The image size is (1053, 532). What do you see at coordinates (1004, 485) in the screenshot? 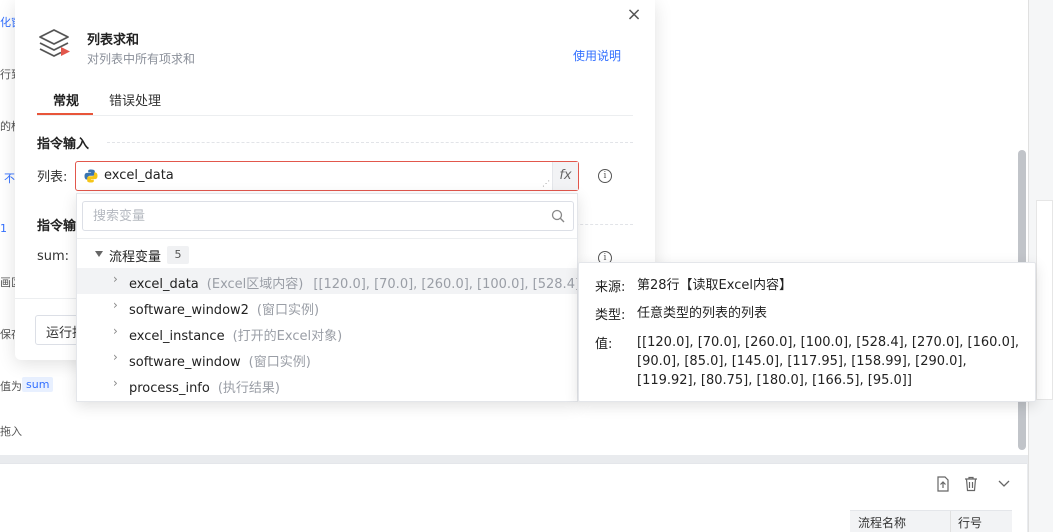
I see `chevron-down-icon` at bounding box center [1004, 485].